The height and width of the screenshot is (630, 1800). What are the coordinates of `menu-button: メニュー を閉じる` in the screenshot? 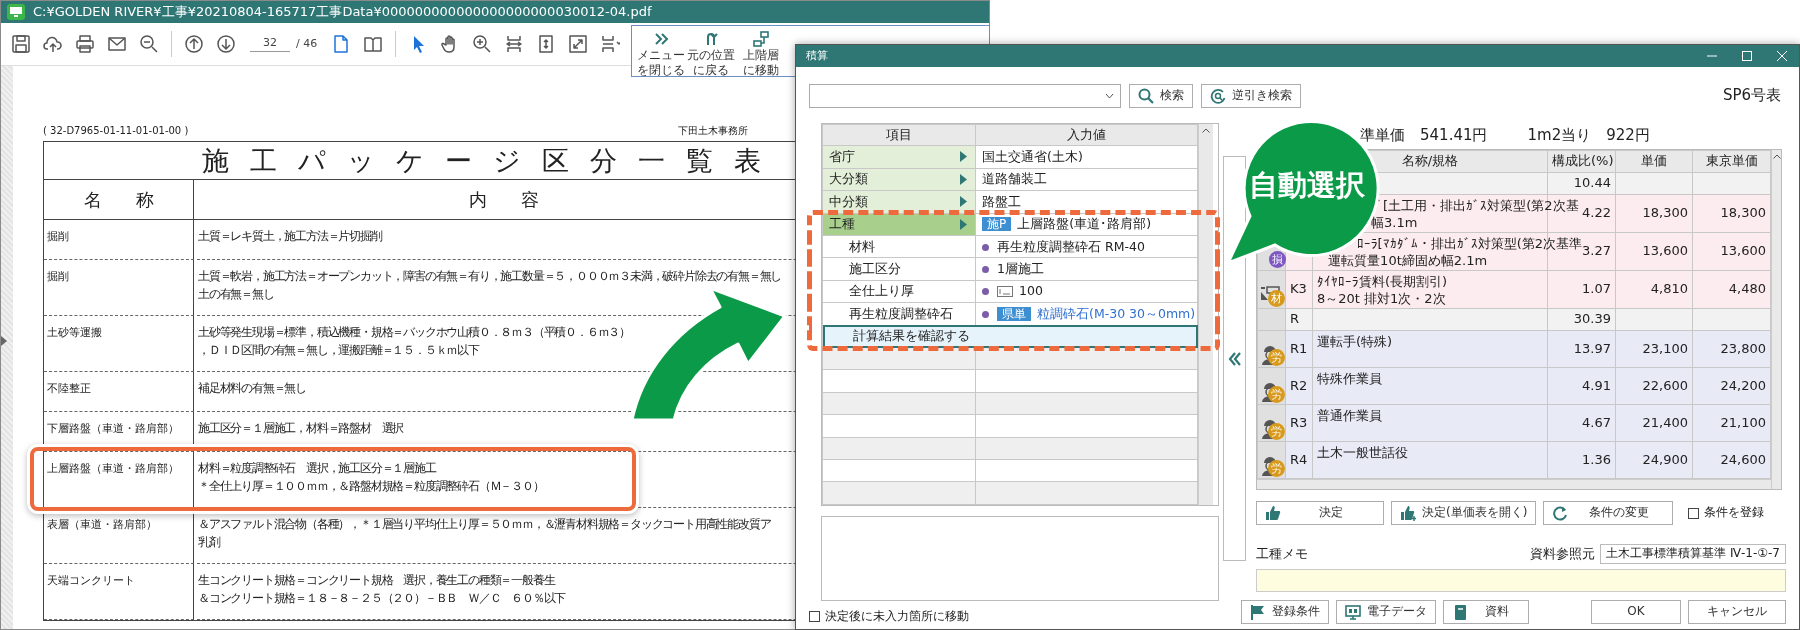 It's located at (661, 53).